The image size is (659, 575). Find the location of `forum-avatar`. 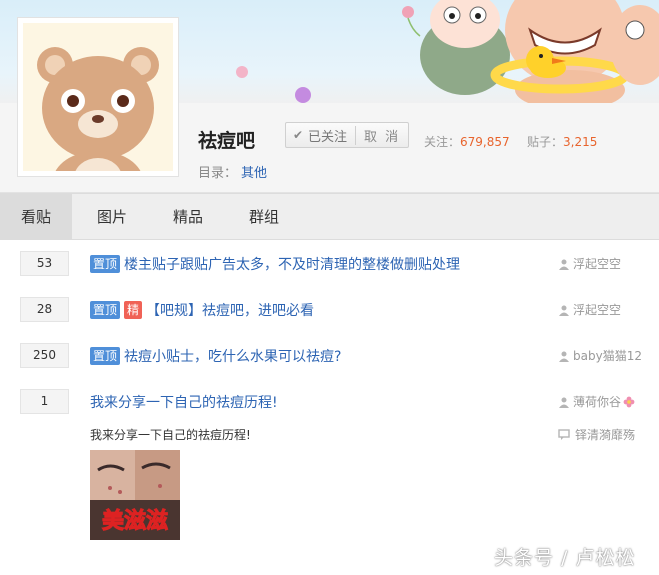

forum-avatar is located at coordinates (98, 97).